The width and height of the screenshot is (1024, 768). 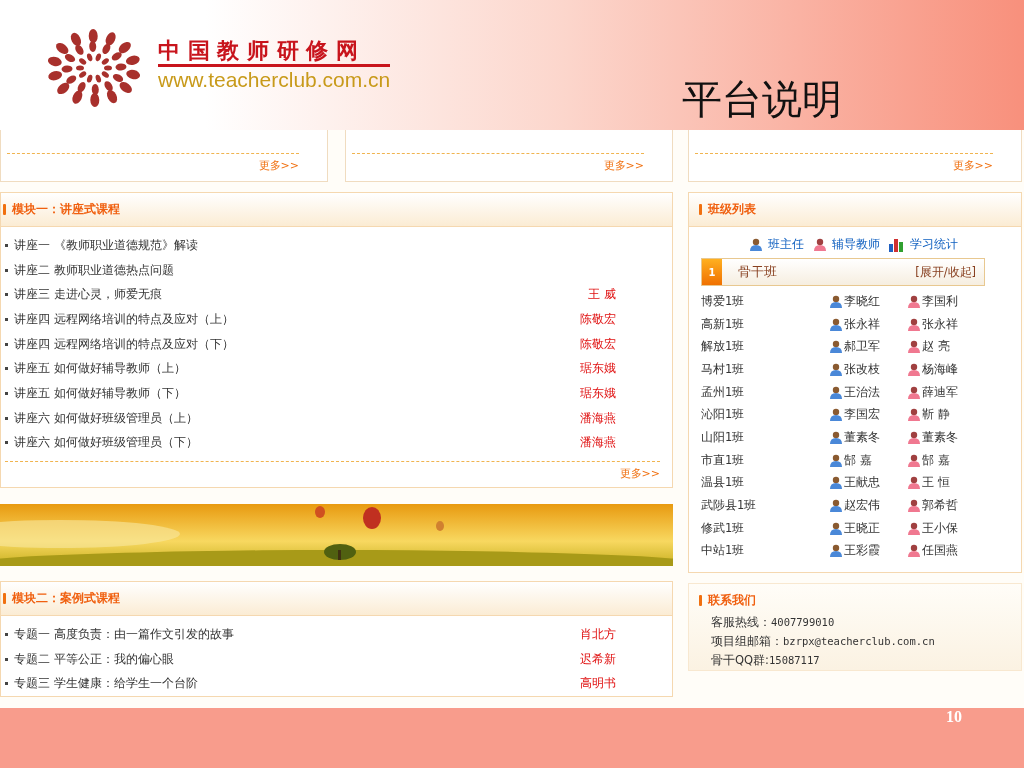 What do you see at coordinates (862, 347) in the screenshot?
I see `head-teacher-name: 郝卫军` at bounding box center [862, 347].